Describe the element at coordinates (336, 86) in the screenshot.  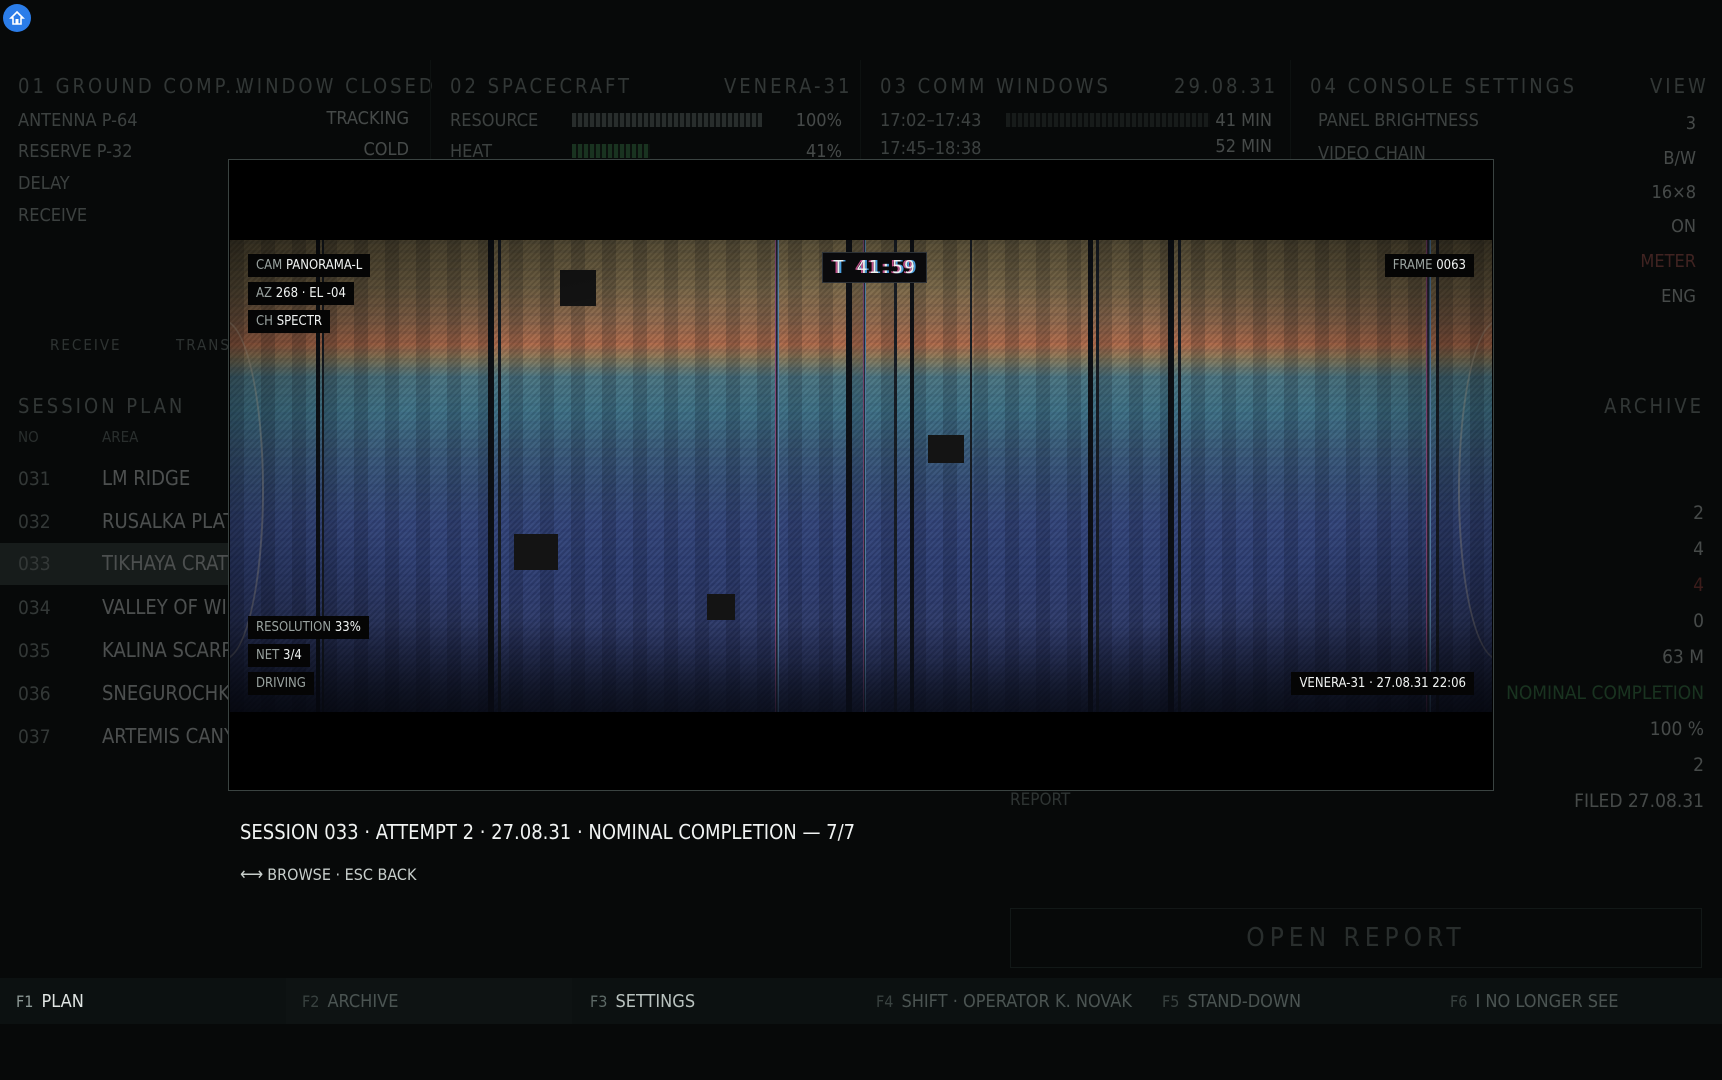
I see `ground-panel-status: WINDOW CLOSED` at that location.